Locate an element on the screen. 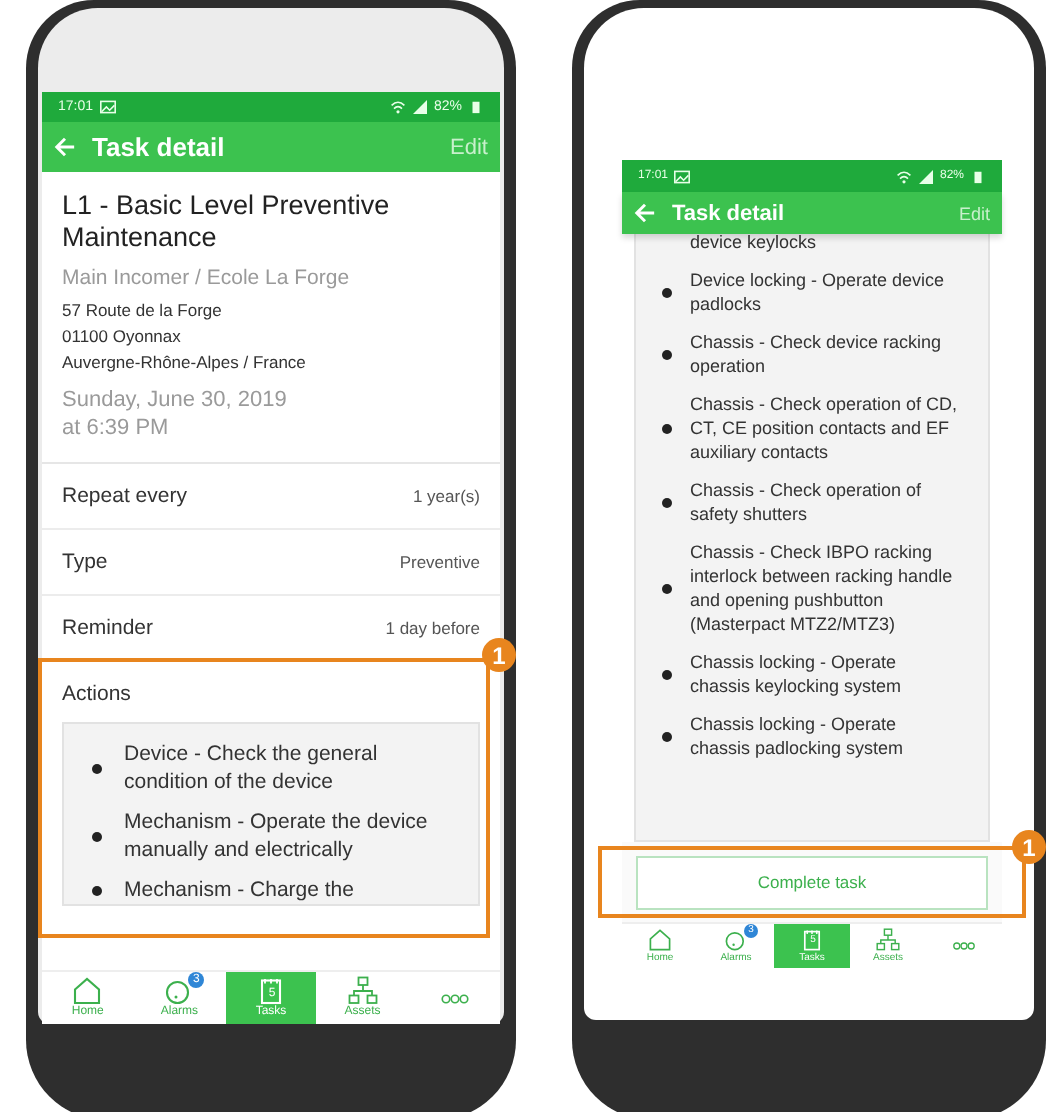 The width and height of the screenshot is (1050, 1112). action-item: Chassis - Check IBPO racking interlock between racking handle and opening pushbutton (Masterpact MTZ2/MTZ3) is located at coordinates (822, 588).